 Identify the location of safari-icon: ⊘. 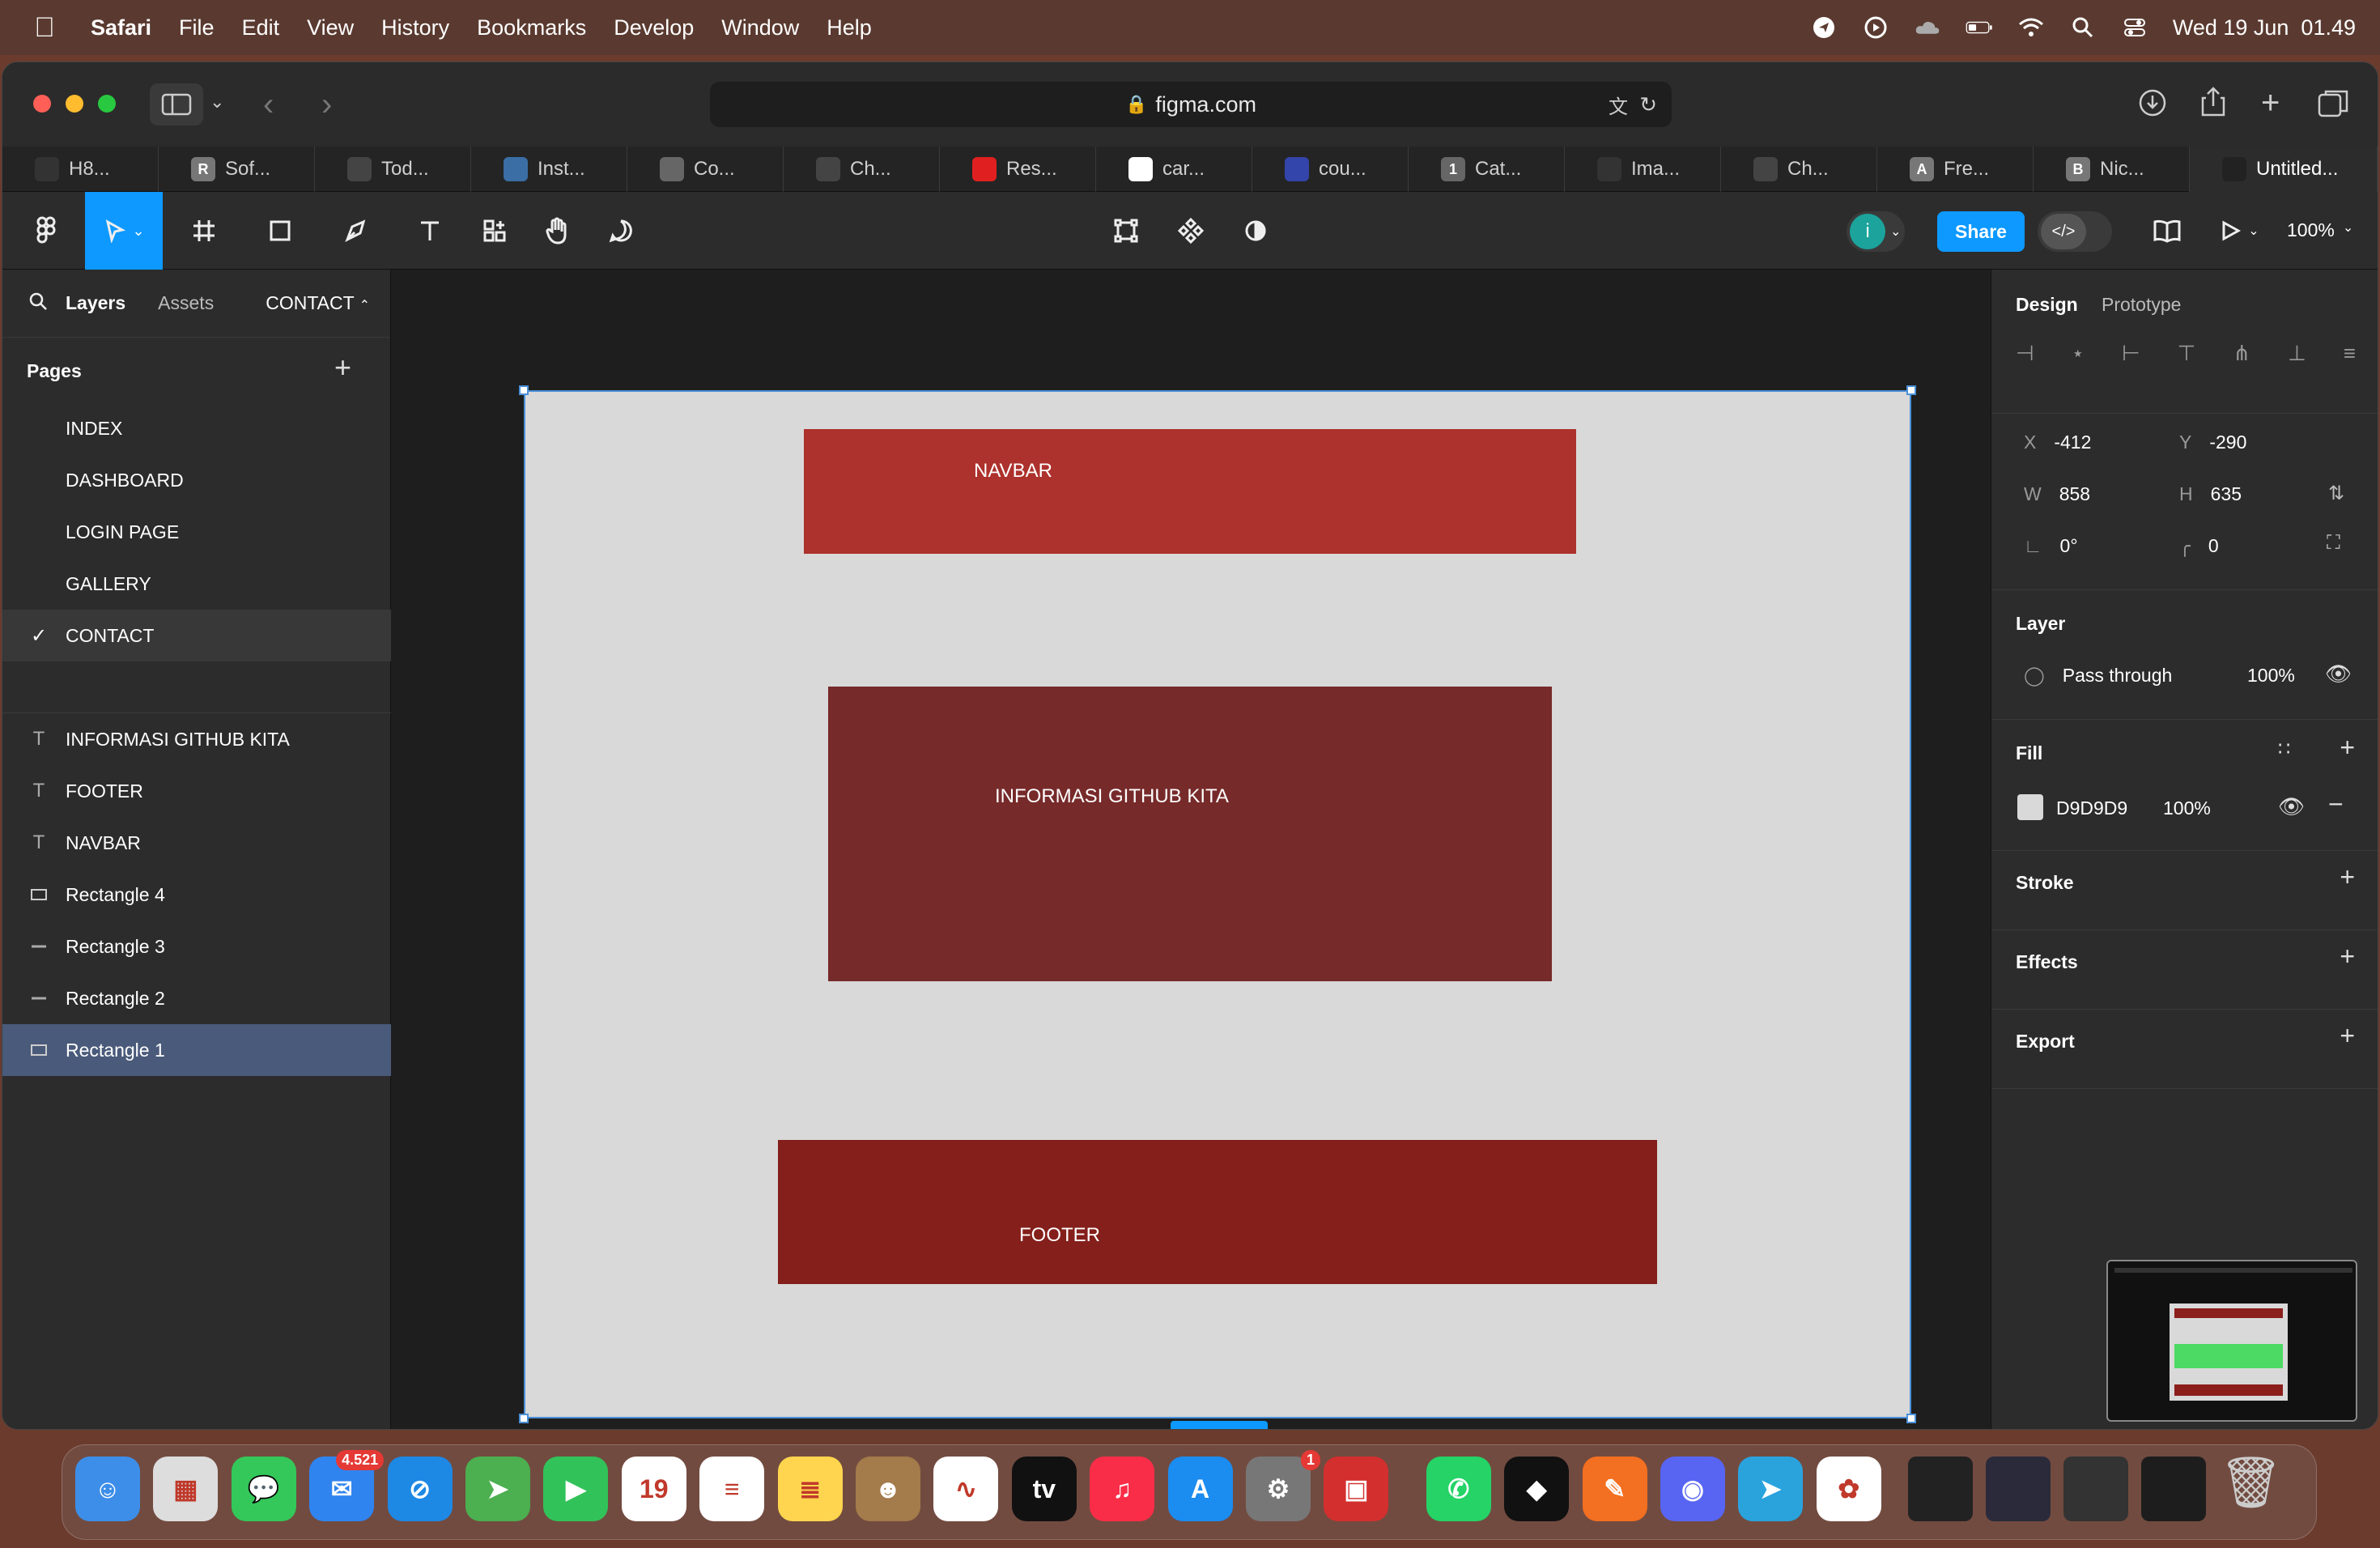
(420, 1489).